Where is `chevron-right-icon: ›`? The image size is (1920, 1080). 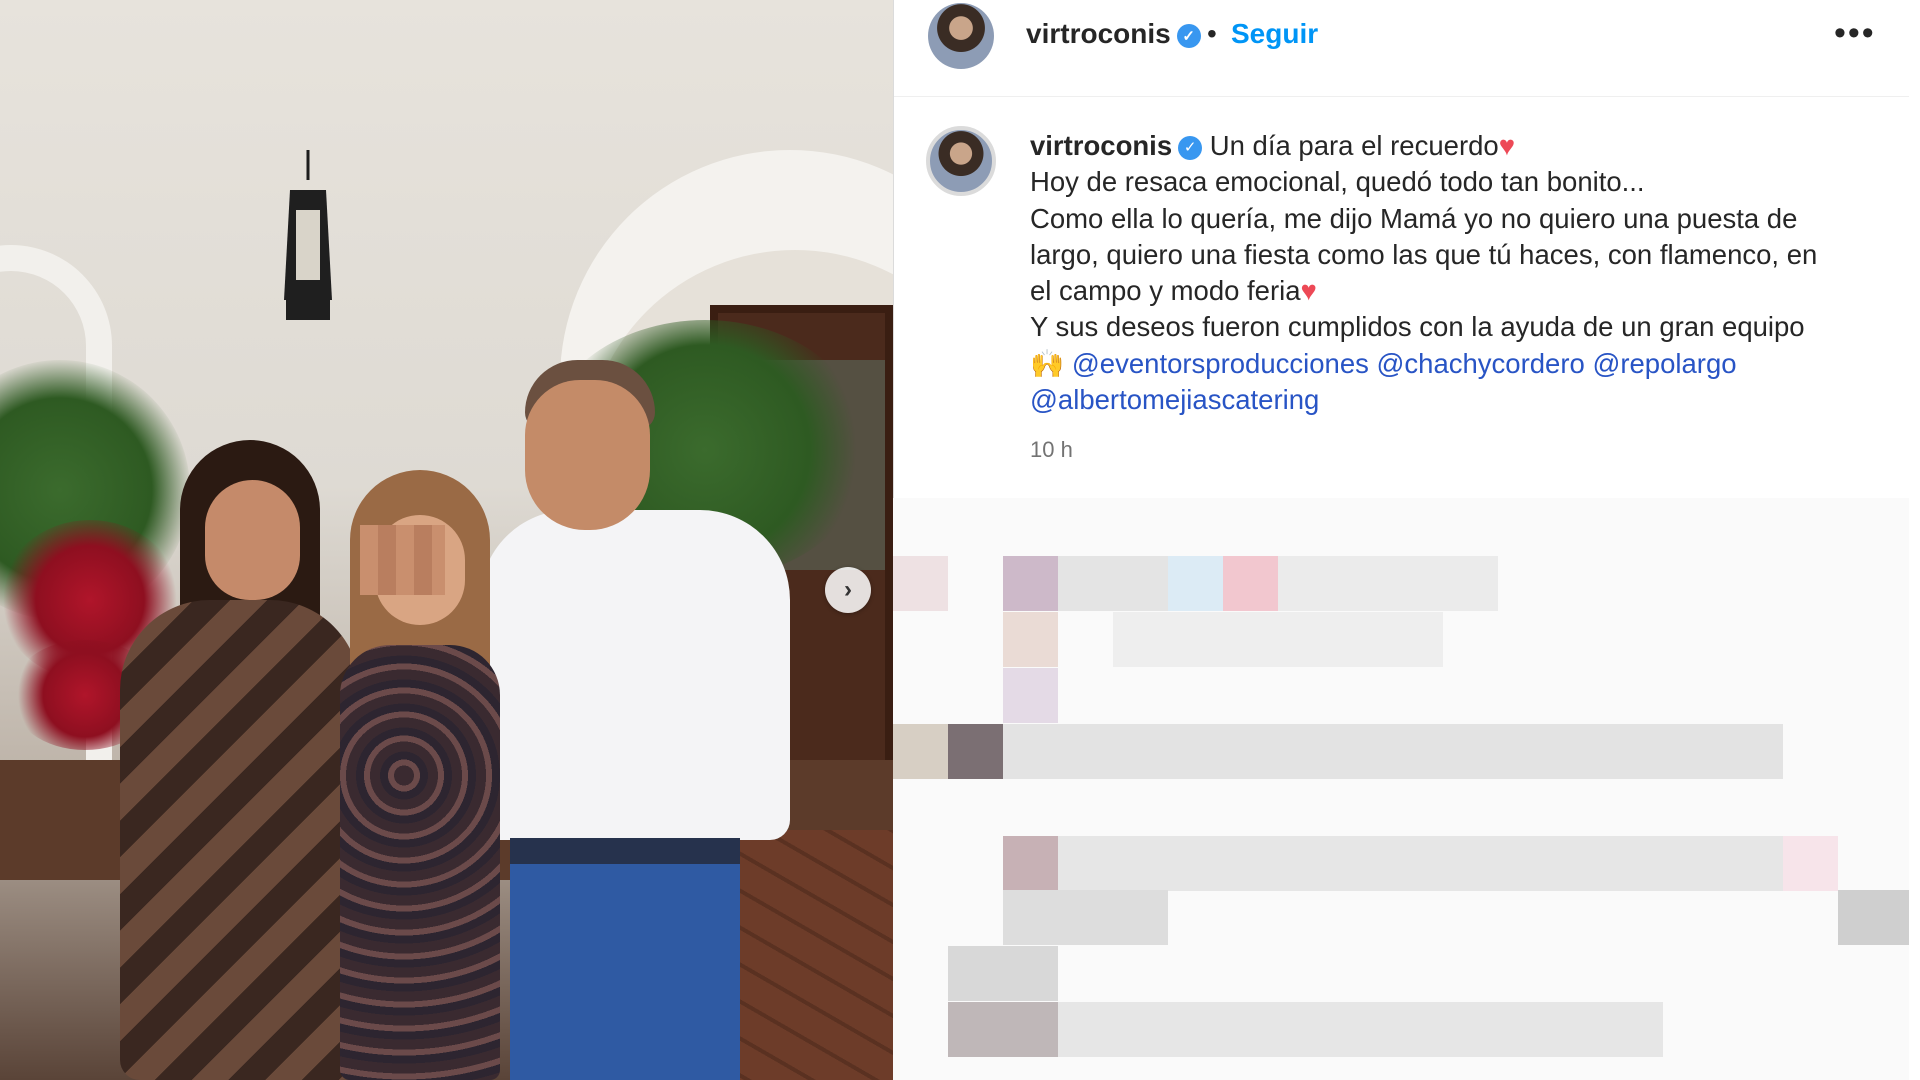 chevron-right-icon: › is located at coordinates (848, 589).